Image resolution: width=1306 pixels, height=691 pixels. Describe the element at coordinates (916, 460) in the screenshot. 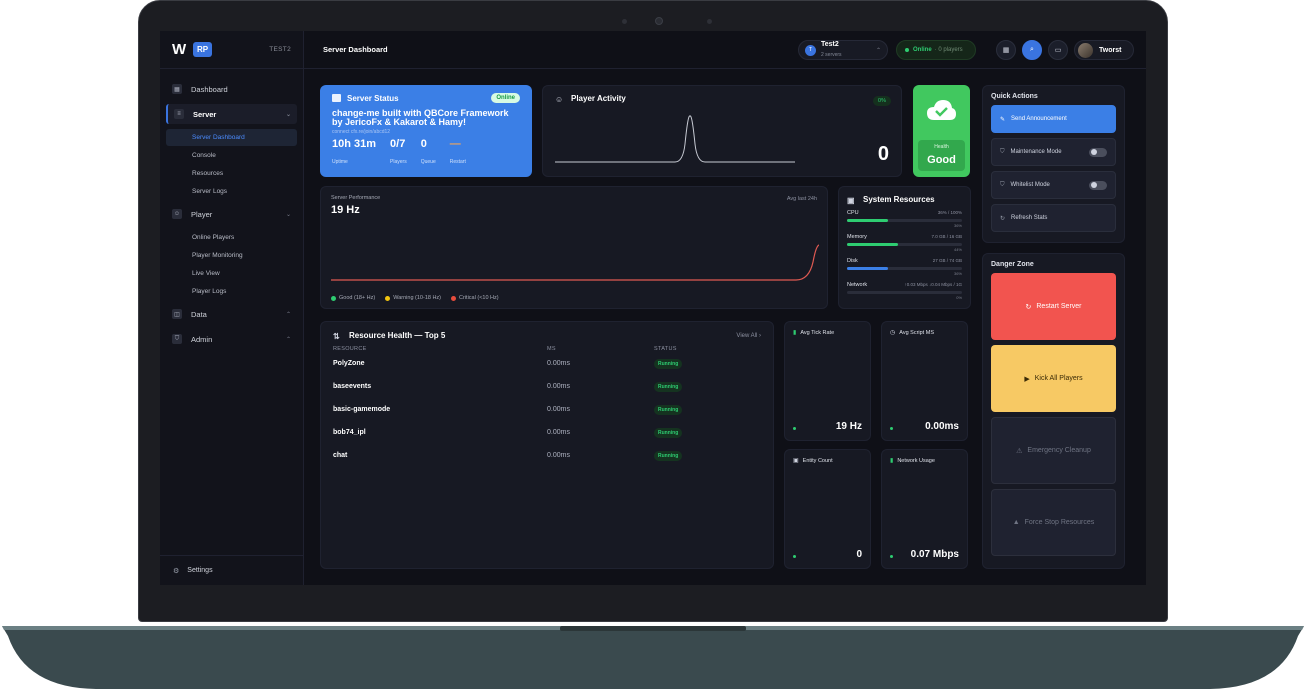

I see `metric-label: Network Usage` at that location.